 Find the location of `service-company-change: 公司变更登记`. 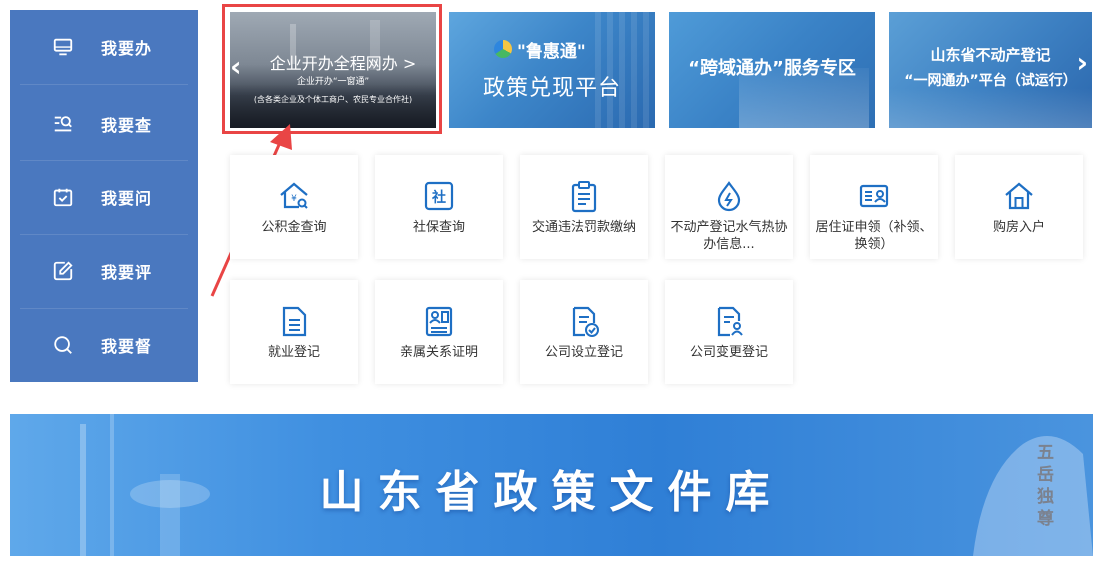

service-company-change: 公司变更登记 is located at coordinates (729, 332).